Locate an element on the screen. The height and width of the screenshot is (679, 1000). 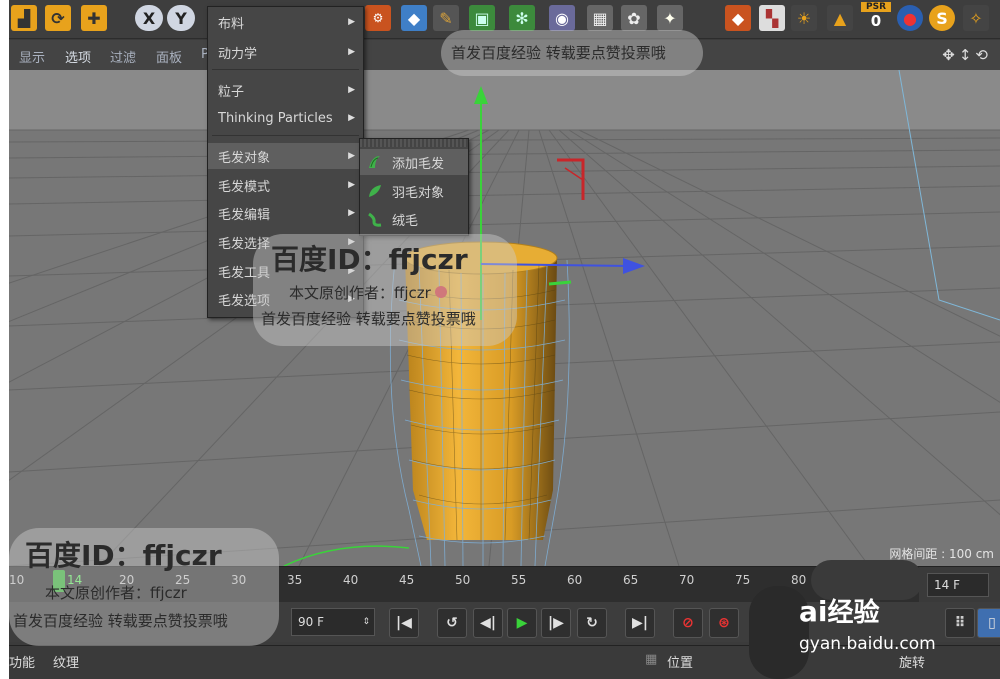
y-axis-label: Y is located at coordinates (181, 18).